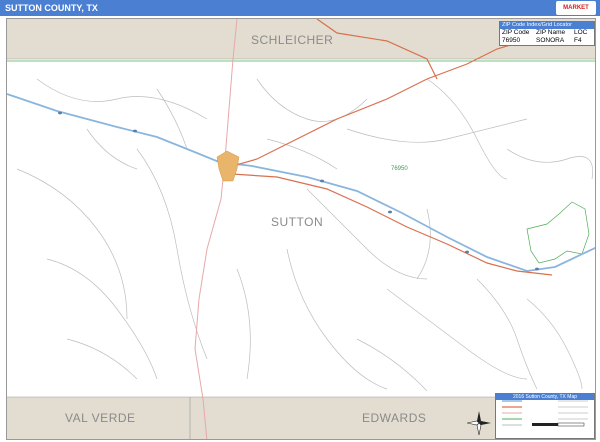 The image size is (600, 442). I want to click on compass-rose-icon, so click(479, 423).